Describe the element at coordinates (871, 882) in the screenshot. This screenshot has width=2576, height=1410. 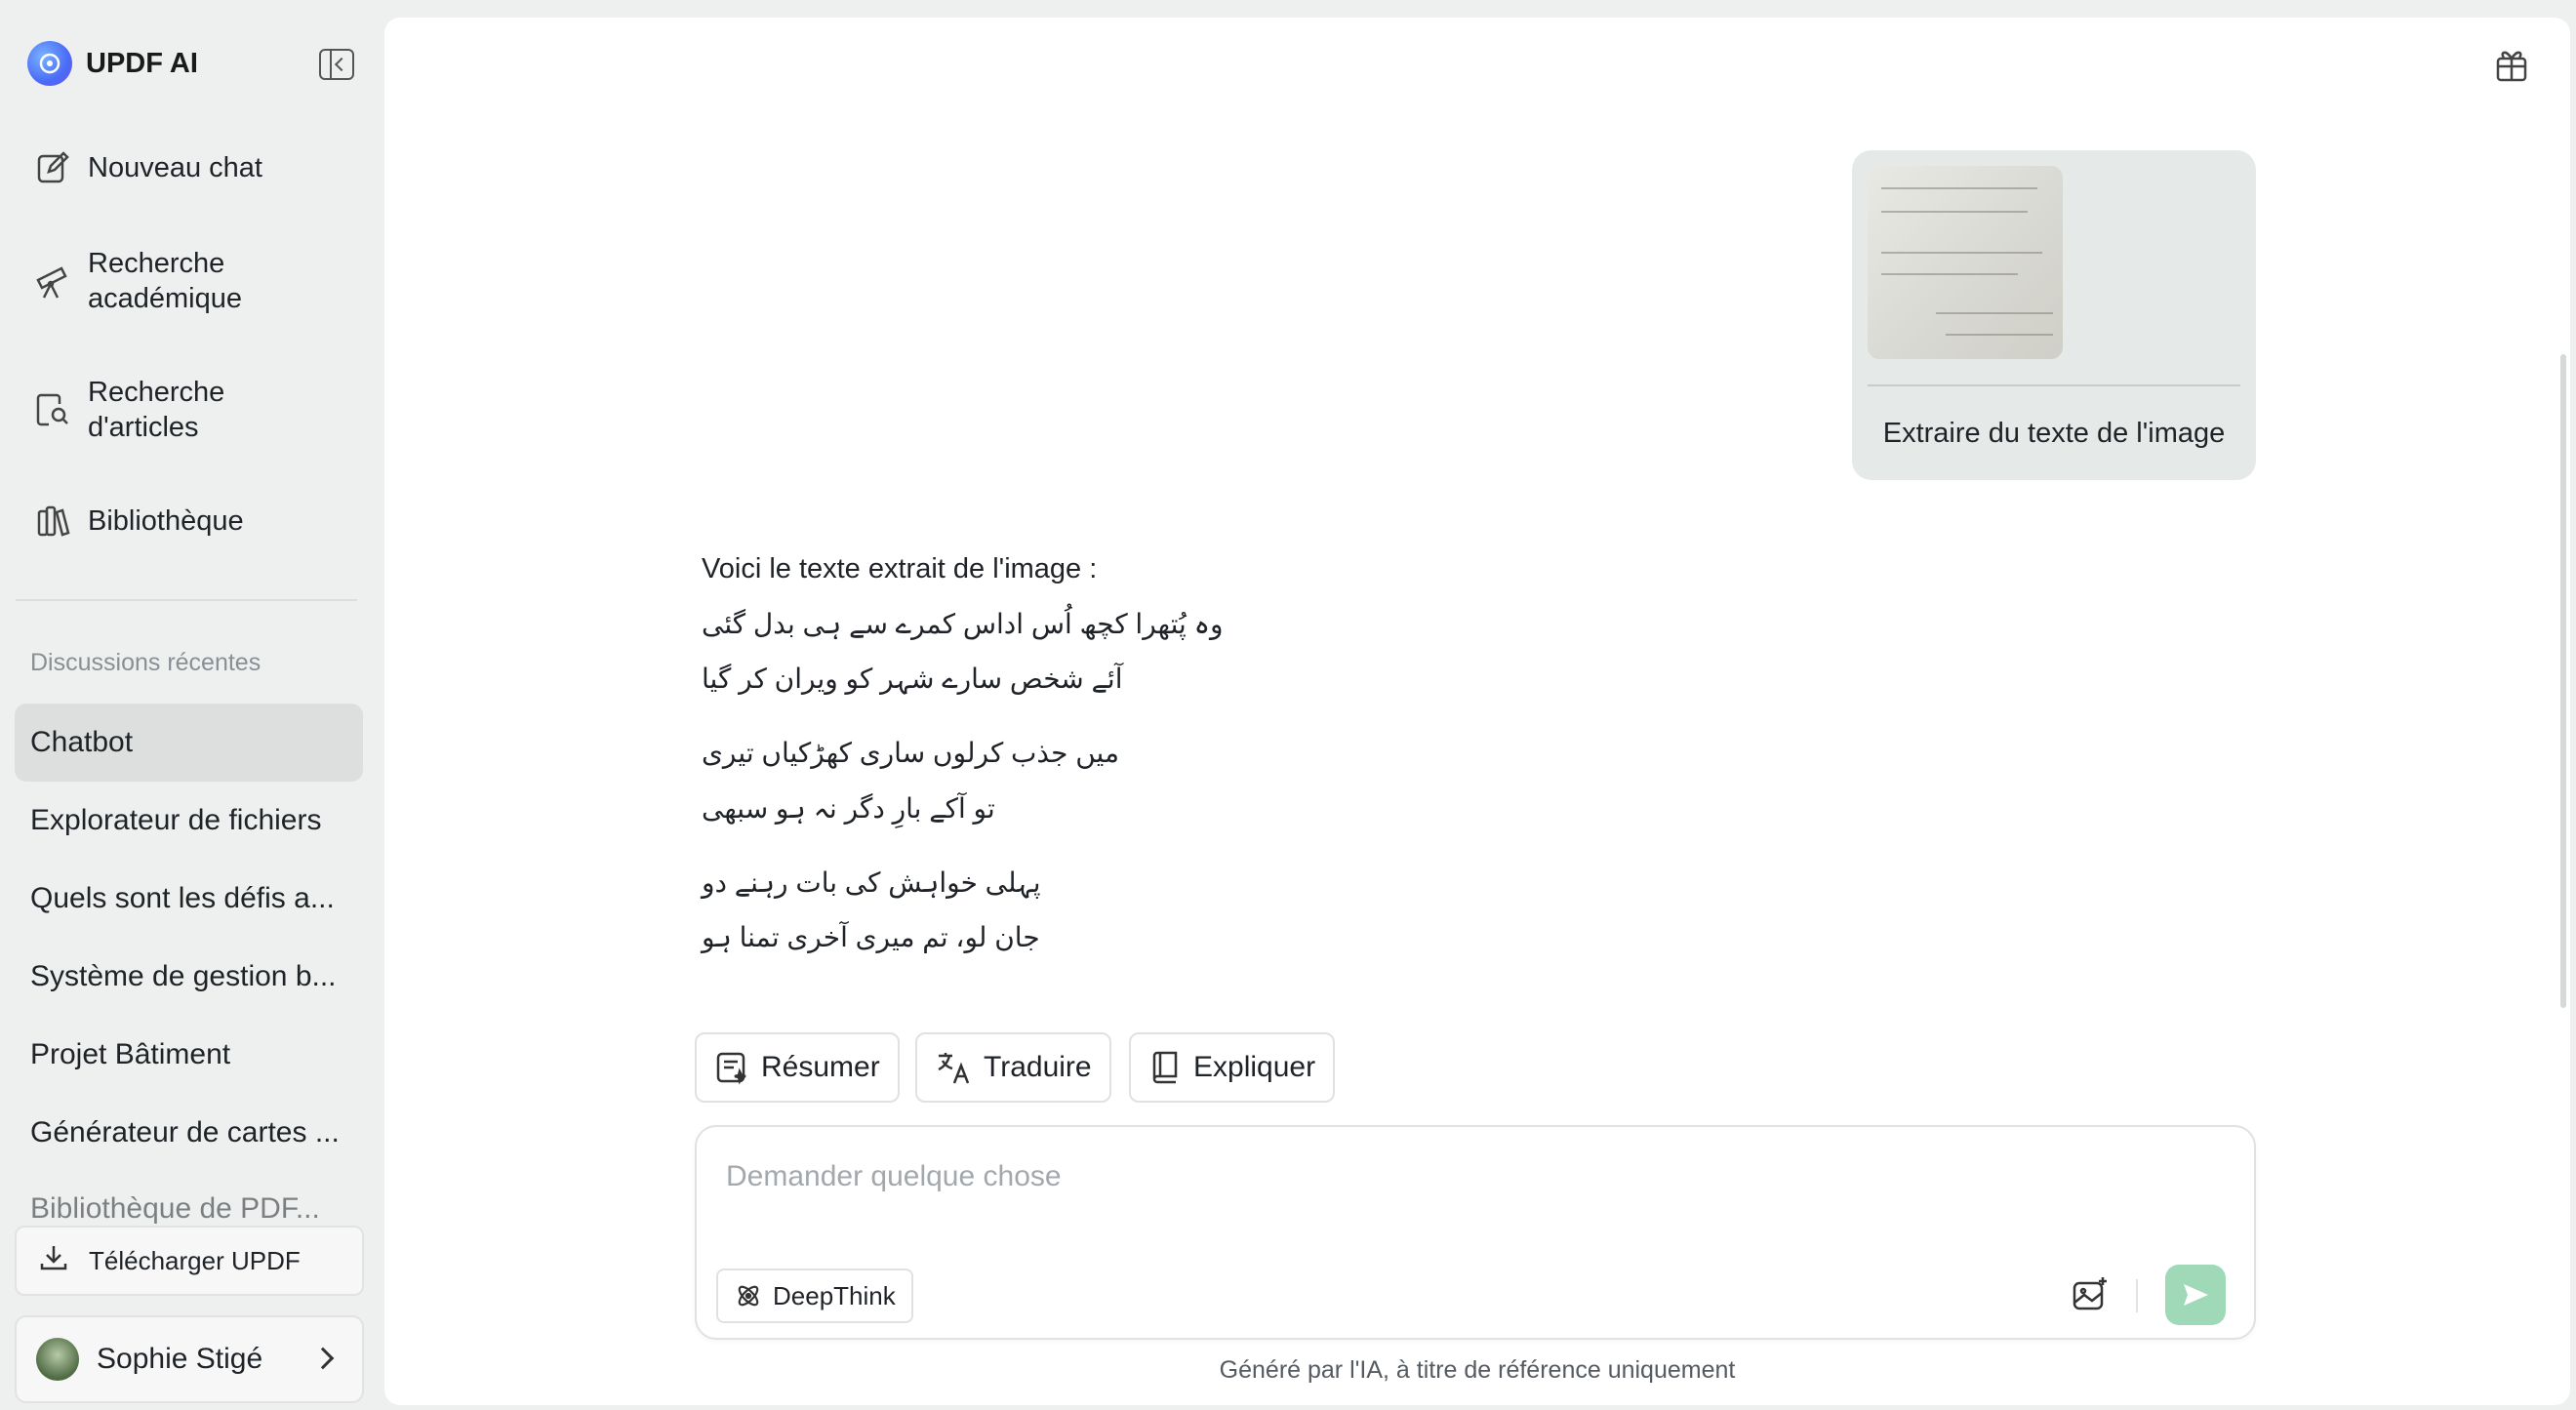
I see `poem-line: پہلی خواہش کی بات رہنے دو` at that location.